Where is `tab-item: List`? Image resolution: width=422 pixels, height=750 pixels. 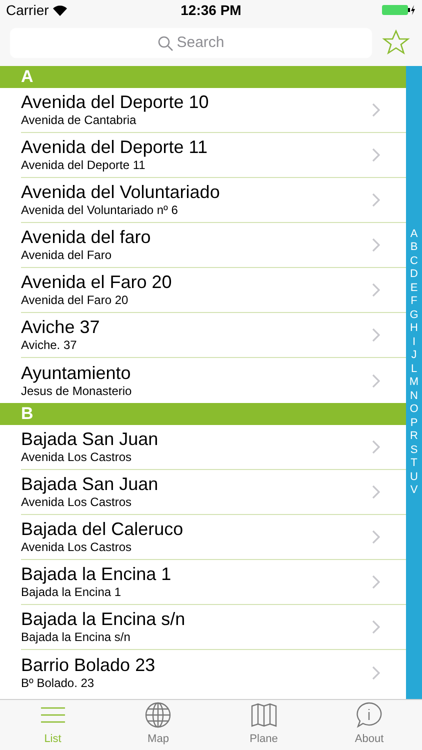
tab-item: List is located at coordinates (53, 725).